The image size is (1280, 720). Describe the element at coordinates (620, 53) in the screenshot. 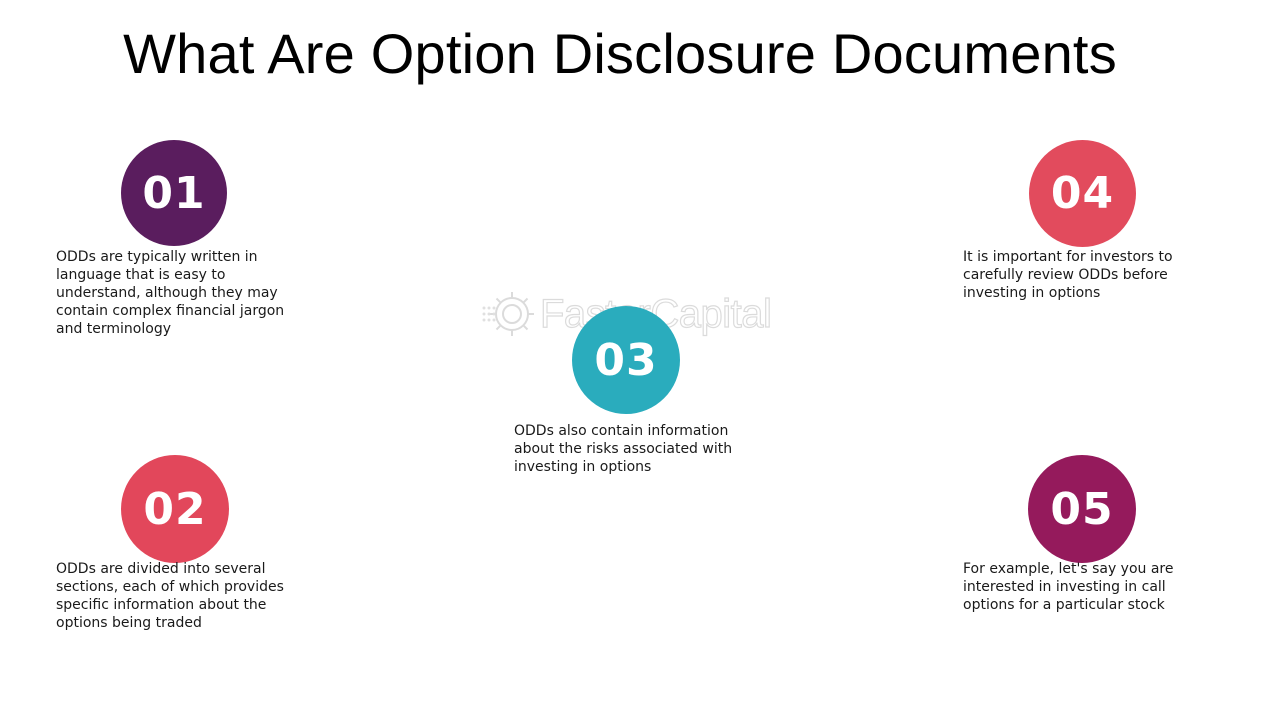

I see `page-title: What Are Option Disclosure Documents` at that location.